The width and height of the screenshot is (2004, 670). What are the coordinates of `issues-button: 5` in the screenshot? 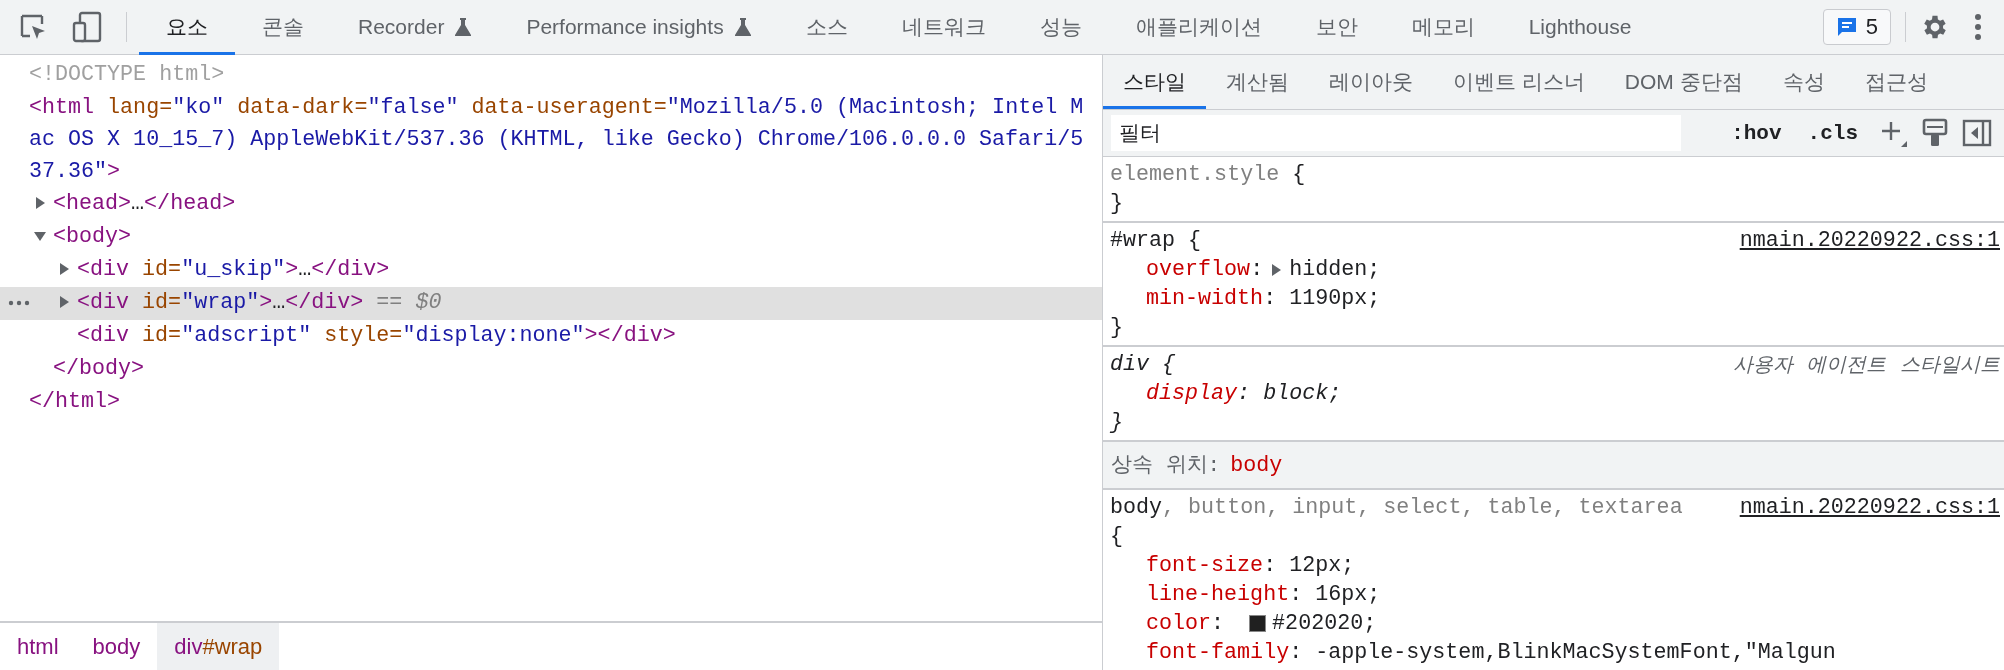 It's located at (1856, 27).